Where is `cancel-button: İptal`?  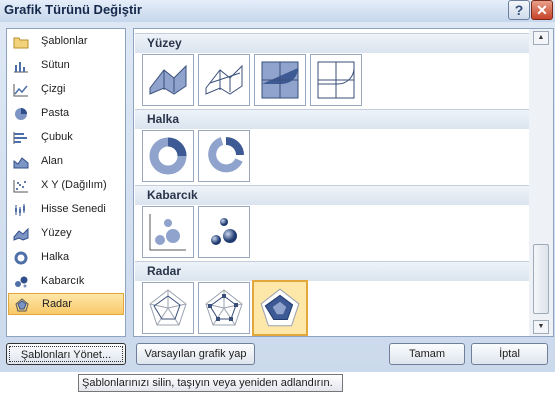 cancel-button: İptal is located at coordinates (509, 354).